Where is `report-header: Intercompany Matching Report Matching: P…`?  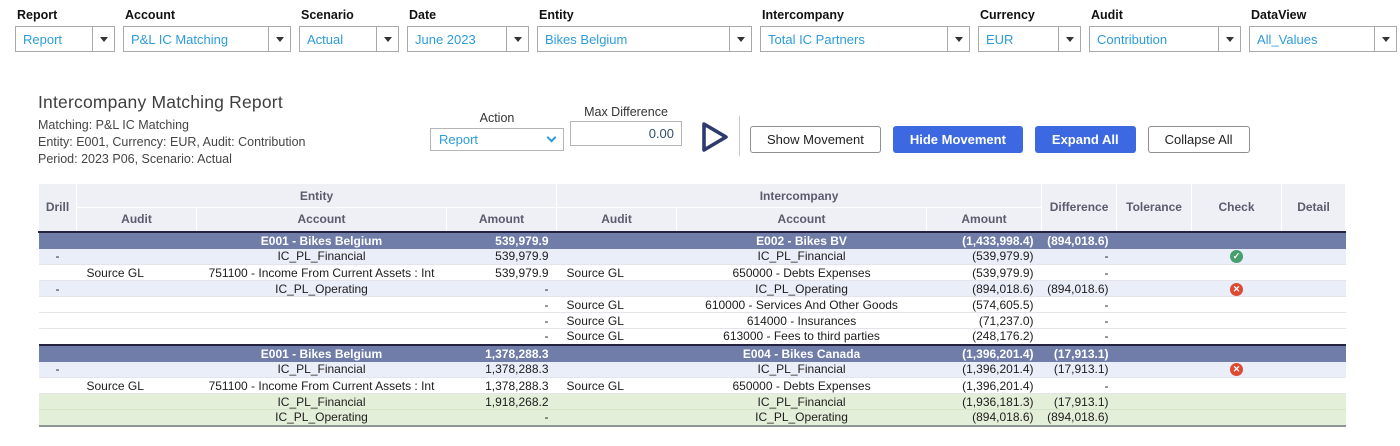
report-header: Intercompany Matching Report Matching: P… is located at coordinates (172, 130).